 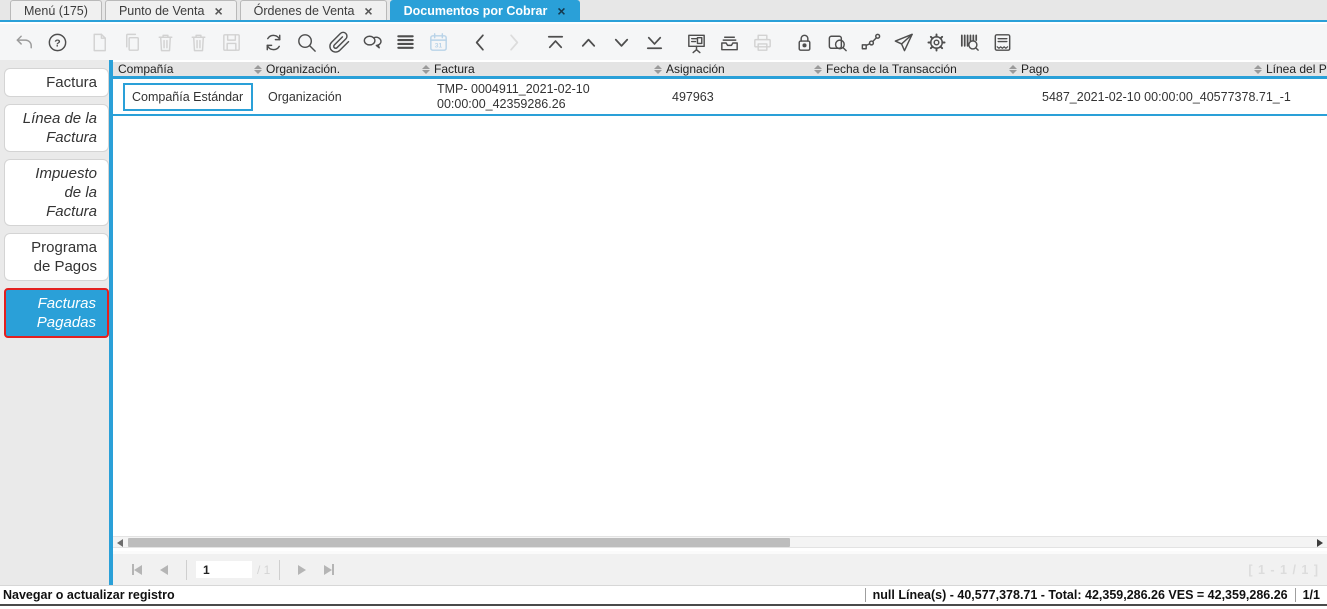 I want to click on sidebar-tab-impuesto-de-la-factura: Impuesto de la Factura, so click(x=56, y=192).